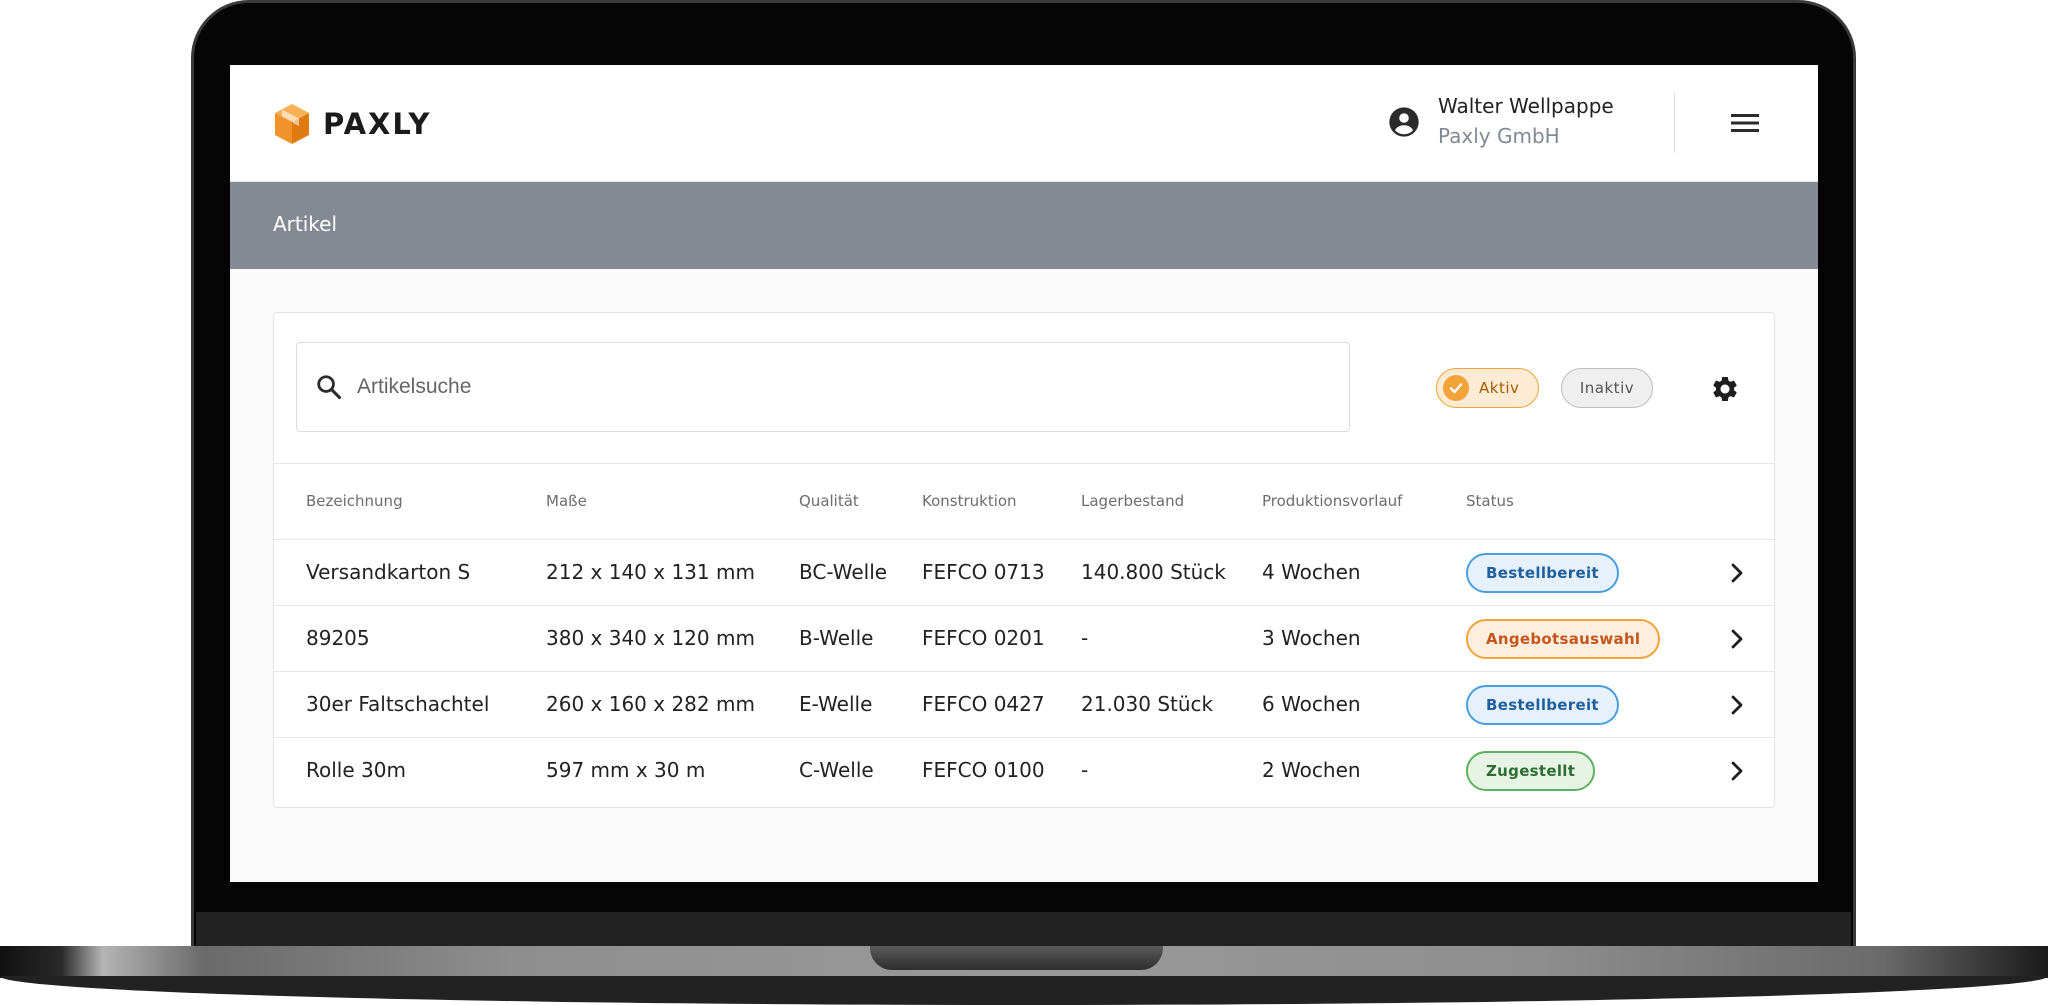 This screenshot has width=2048, height=1005. What do you see at coordinates (377, 124) in the screenshot?
I see `brand-name: PAXLY` at bounding box center [377, 124].